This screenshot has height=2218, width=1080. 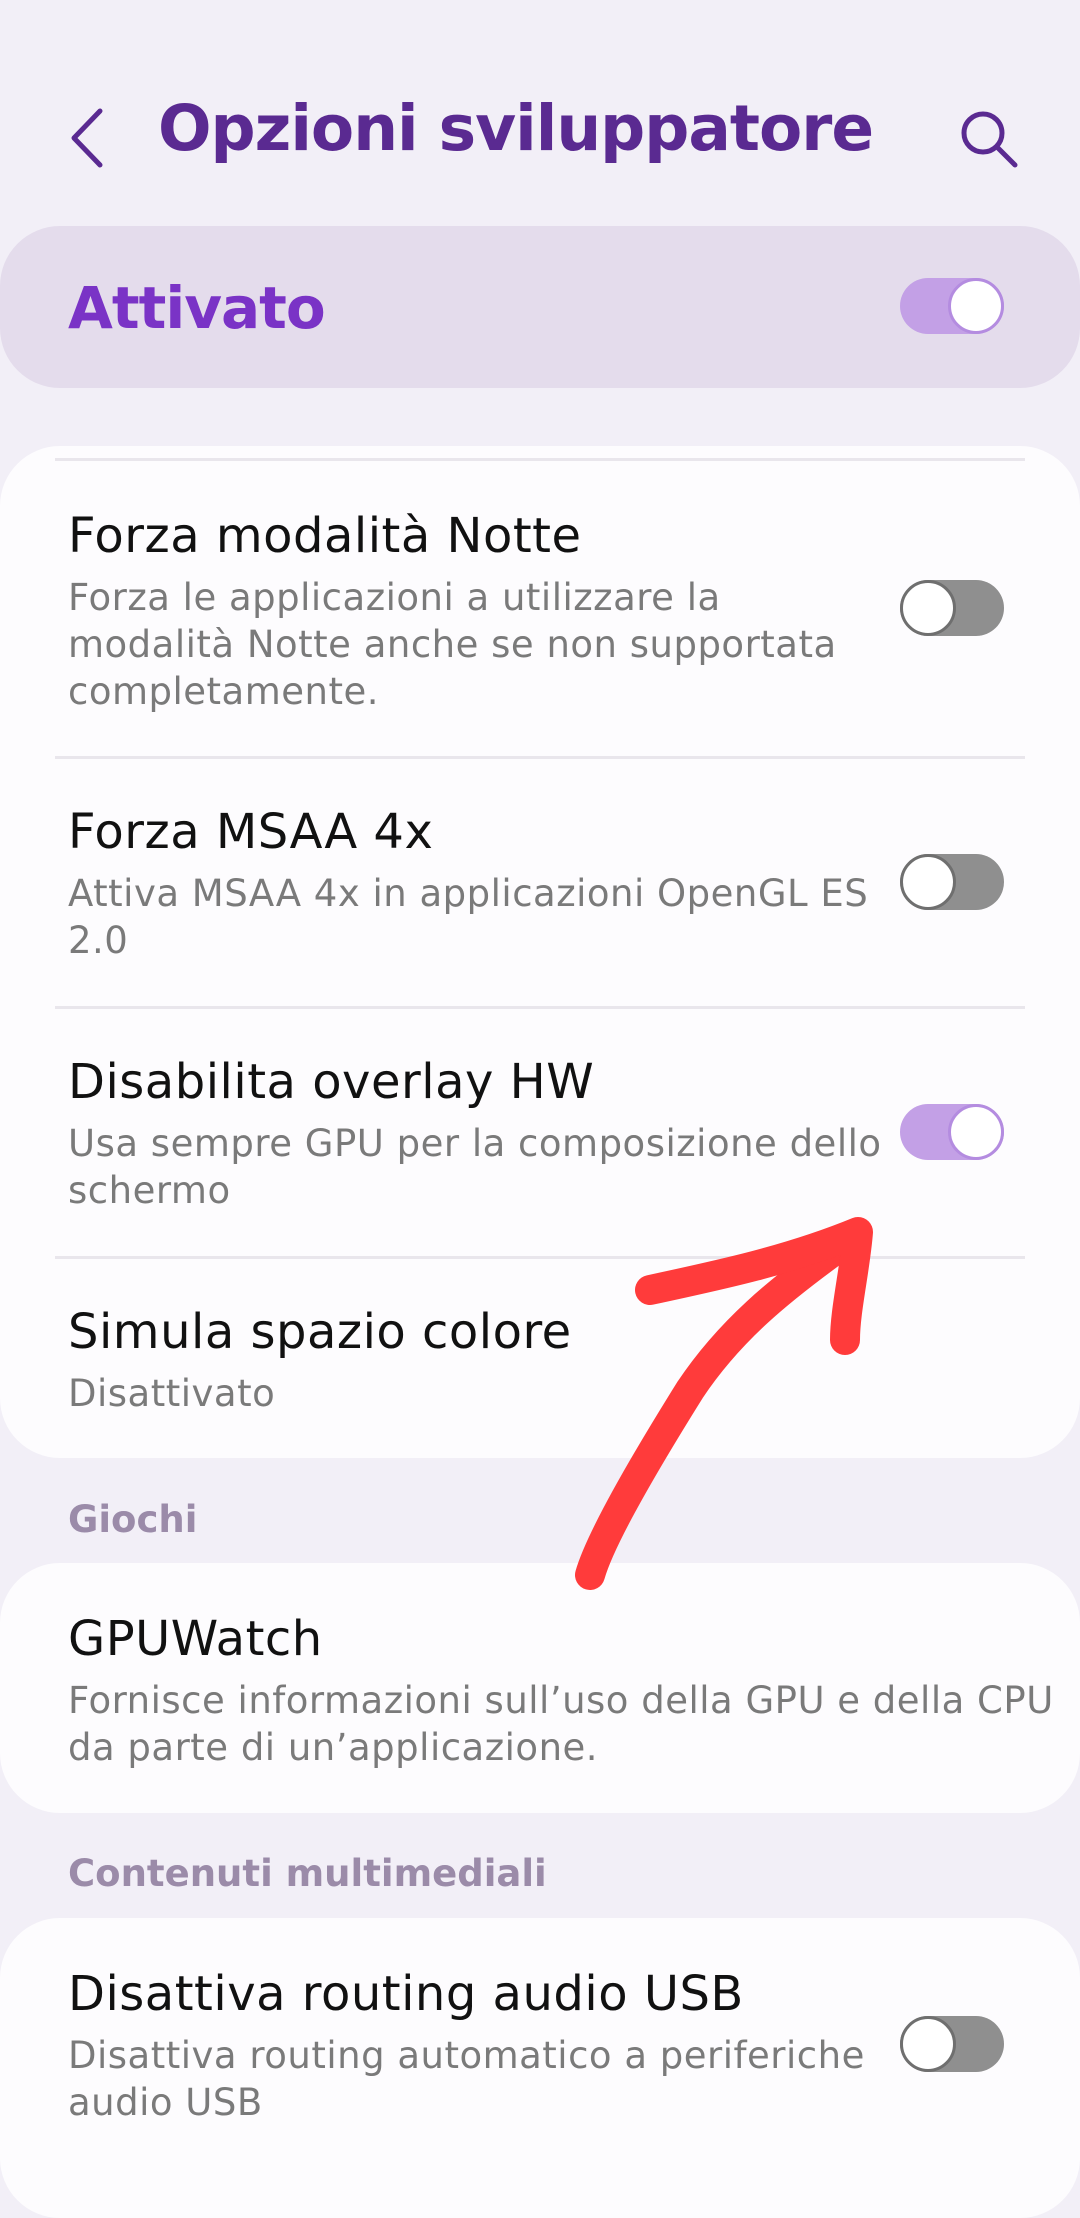 I want to click on setting-title: Disabilita overlay HW, so click(x=331, y=1082).